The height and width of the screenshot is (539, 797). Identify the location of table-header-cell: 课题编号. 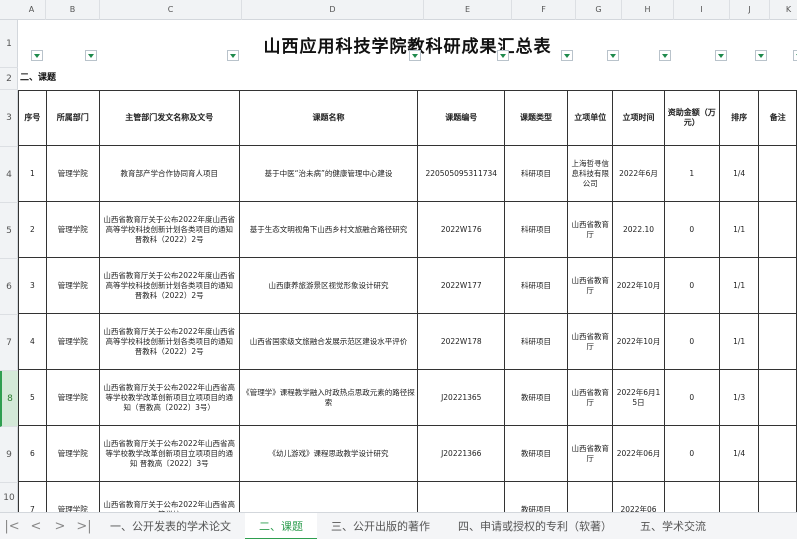
(461, 118).